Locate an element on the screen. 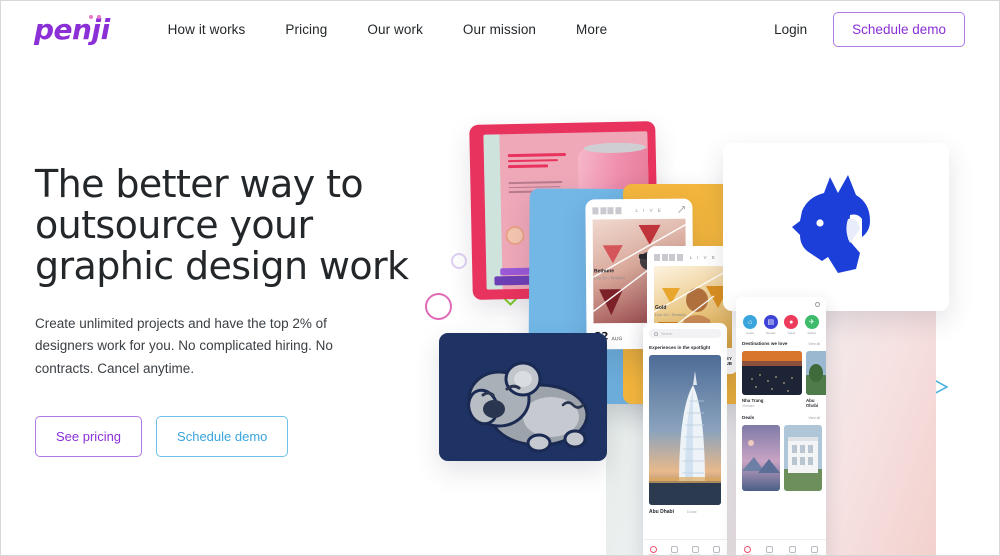 The height and width of the screenshot is (556, 1000). nav-actions: Login Schedule demo is located at coordinates (869, 29).